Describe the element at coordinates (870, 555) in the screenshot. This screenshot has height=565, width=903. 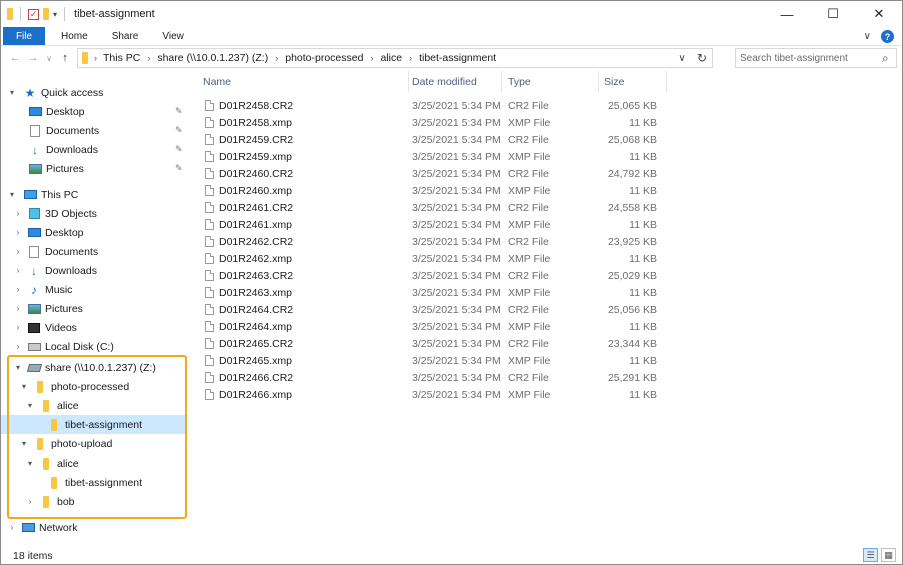
I see `details-view-button: ☰` at that location.